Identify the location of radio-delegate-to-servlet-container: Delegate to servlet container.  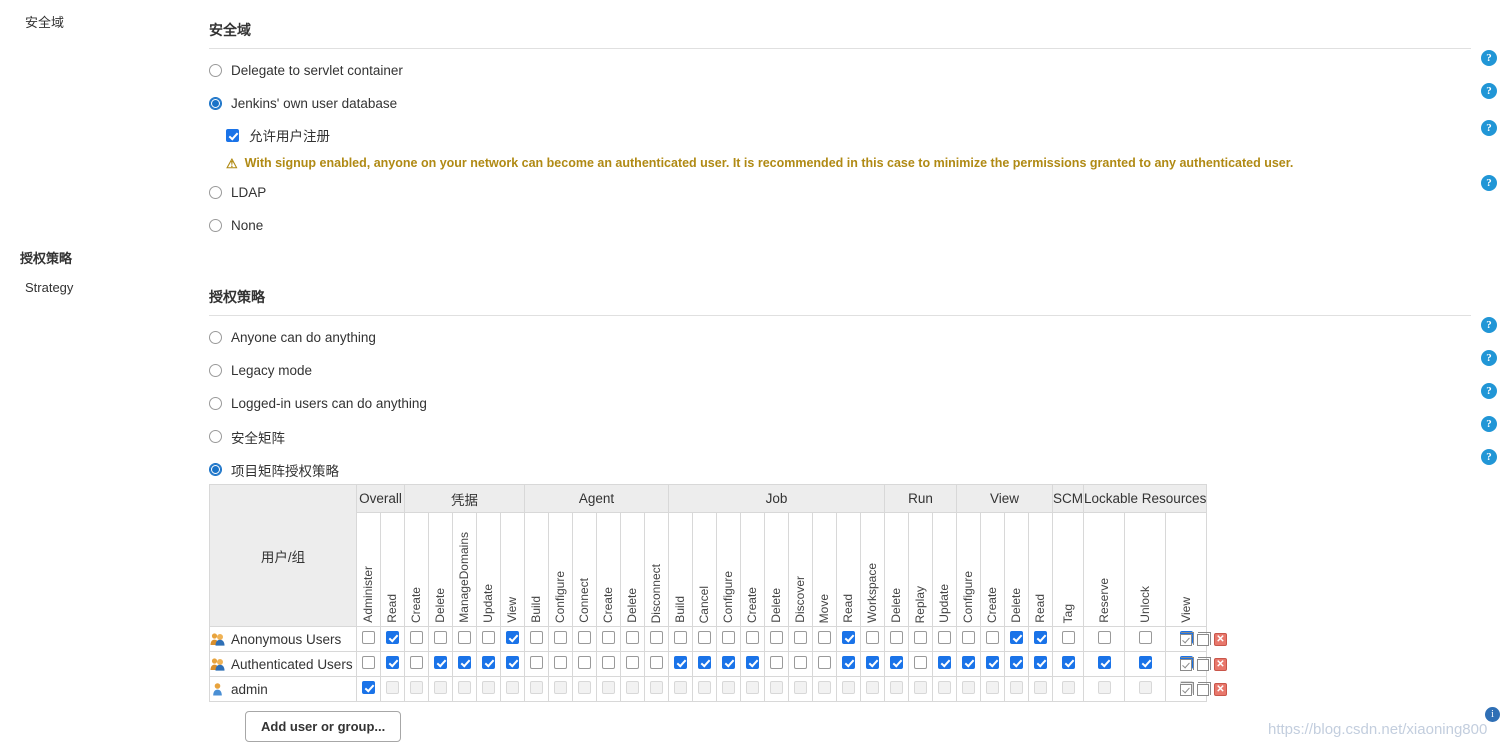
(840, 70).